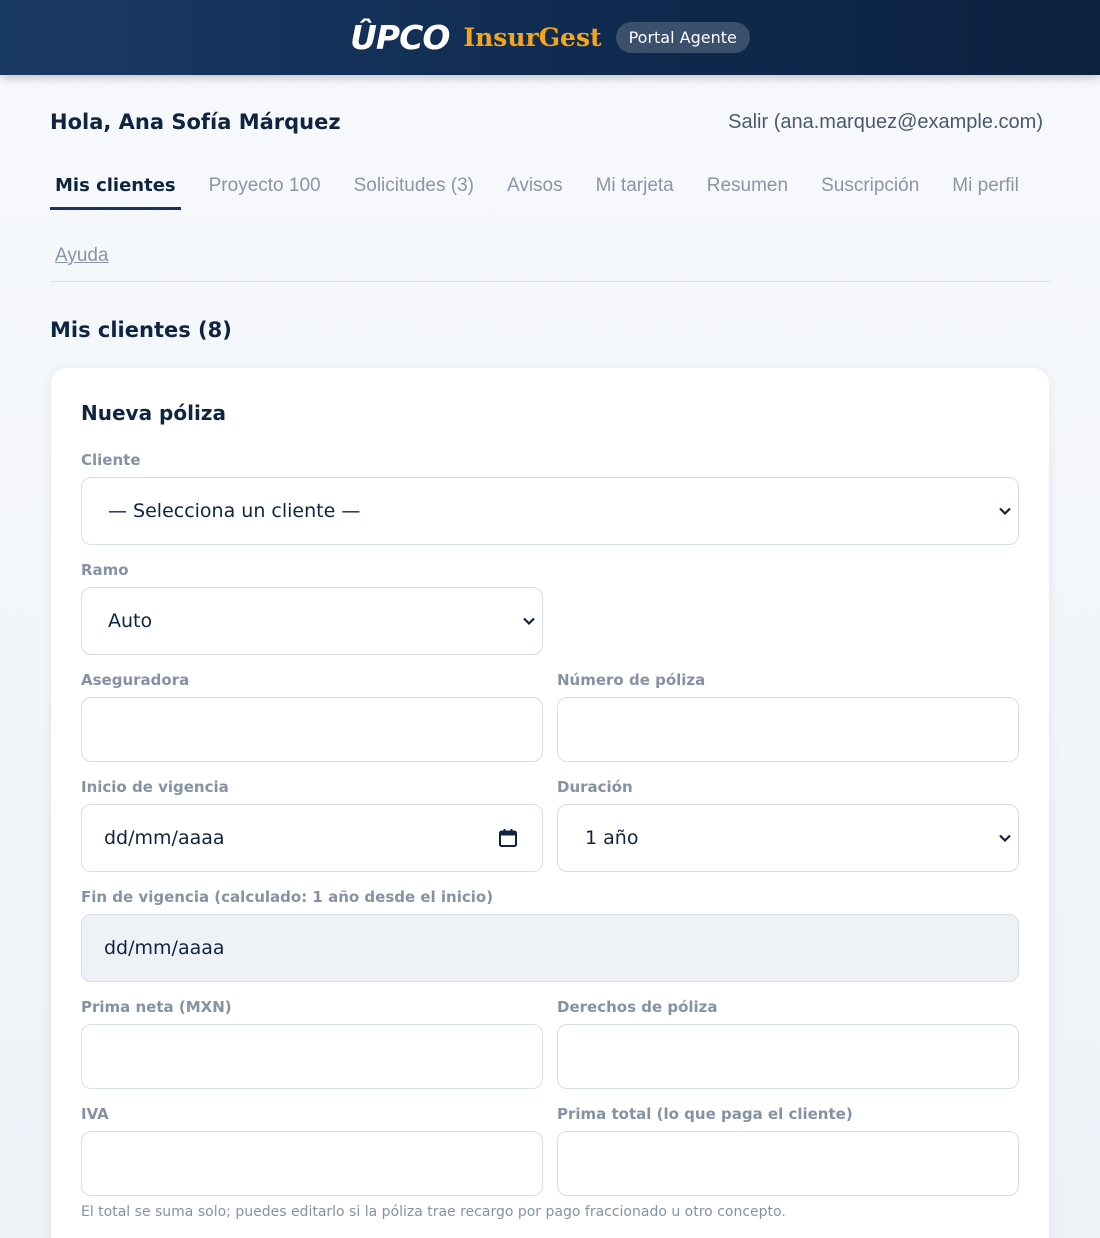 Image resolution: width=1100 pixels, height=1238 pixels. Describe the element at coordinates (788, 1163) in the screenshot. I see `prima-total-input` at that location.